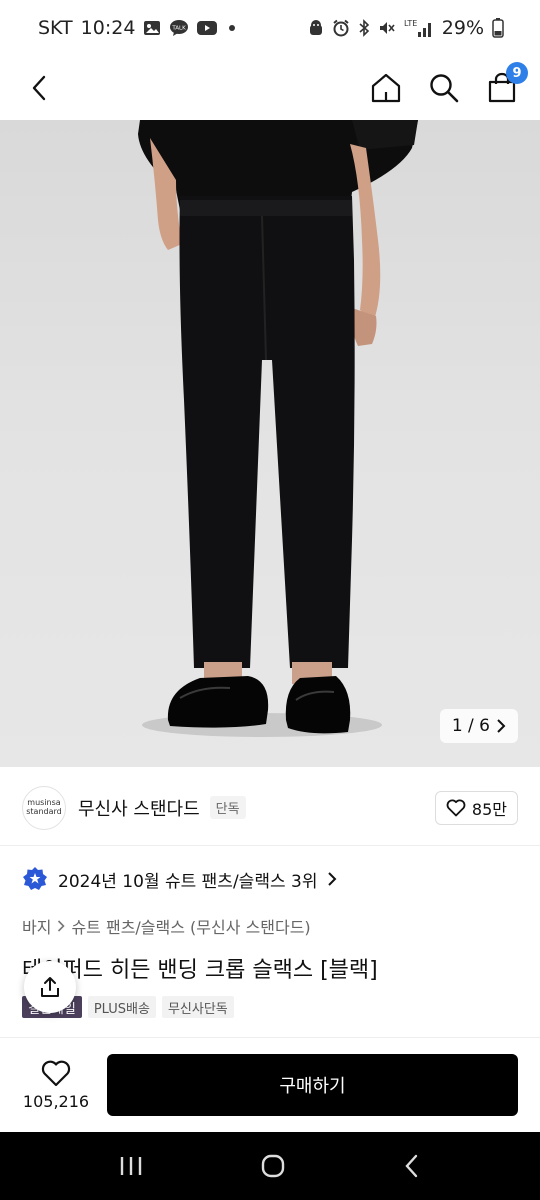 Image resolution: width=540 pixels, height=1200 pixels. I want to click on search-button, so click(444, 88).